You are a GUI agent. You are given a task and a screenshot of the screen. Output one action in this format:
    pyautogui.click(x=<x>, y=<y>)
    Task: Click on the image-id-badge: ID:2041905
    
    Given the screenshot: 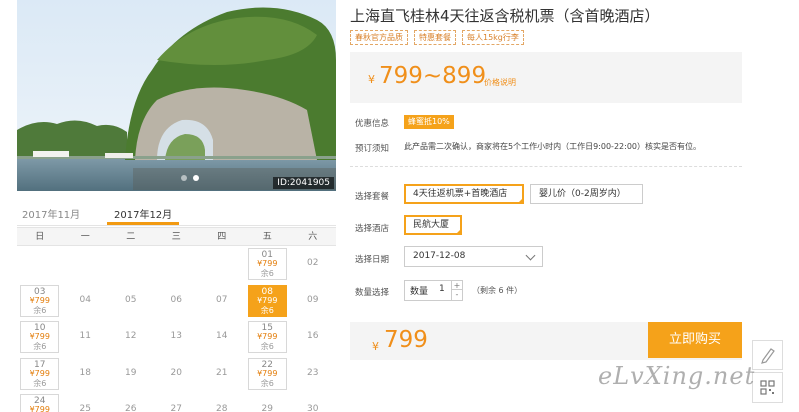 What is the action you would take?
    pyautogui.click(x=303, y=183)
    